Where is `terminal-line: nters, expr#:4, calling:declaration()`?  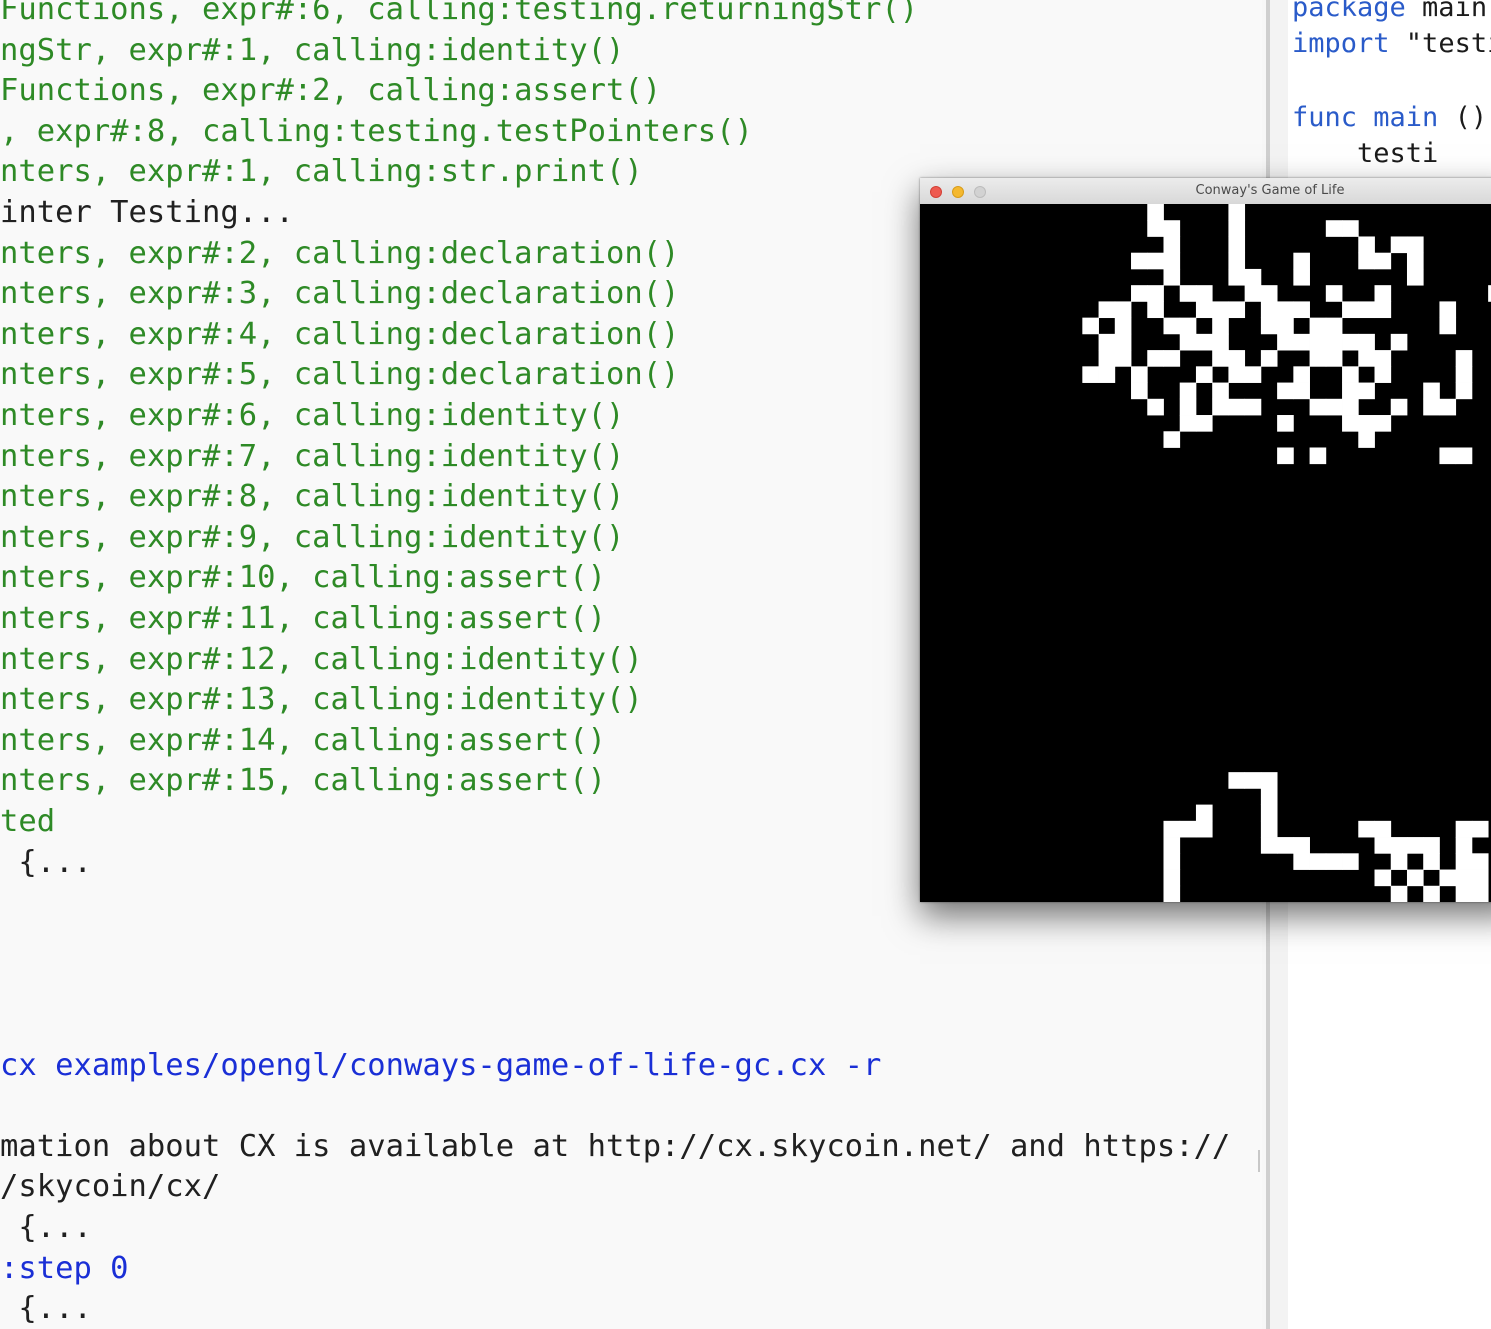 terminal-line: nters, expr#:4, calling:declaration() is located at coordinates (340, 334).